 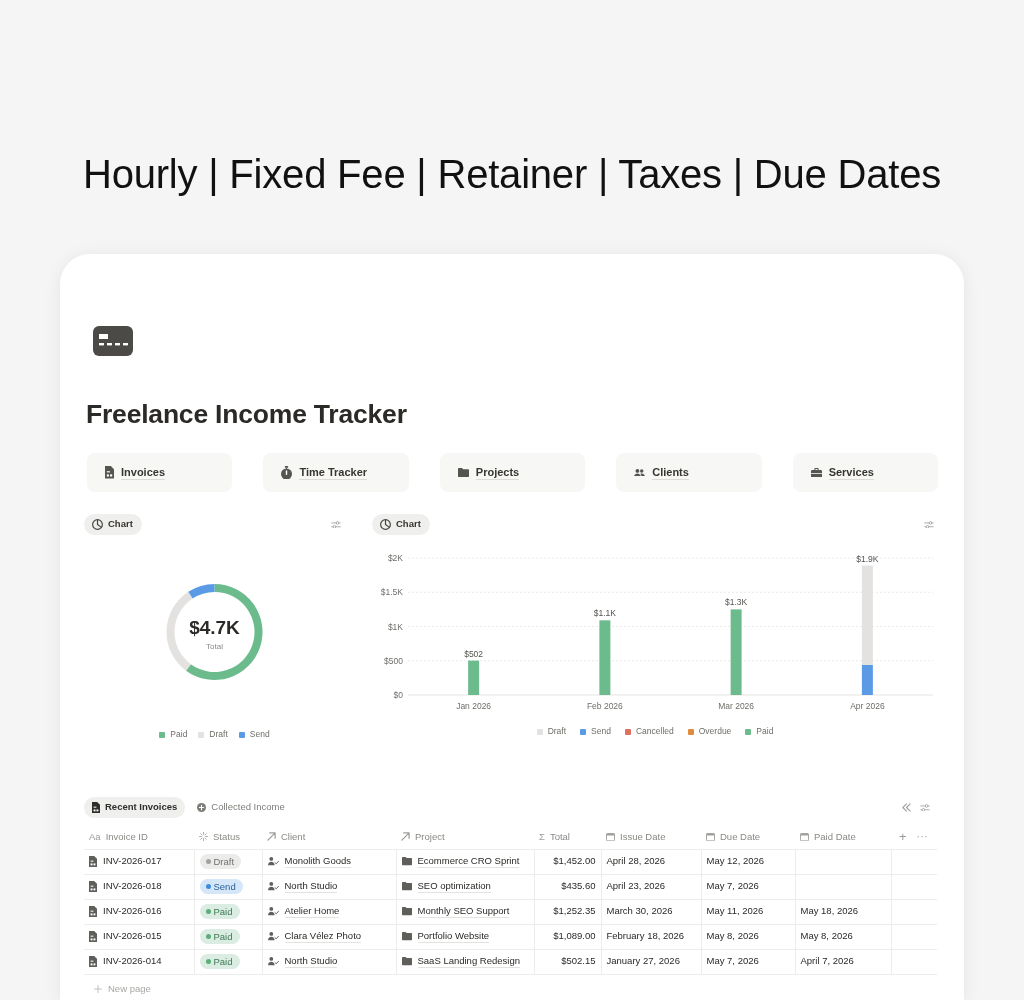 I want to click on value-label: $1.3K, so click(x=736, y=602).